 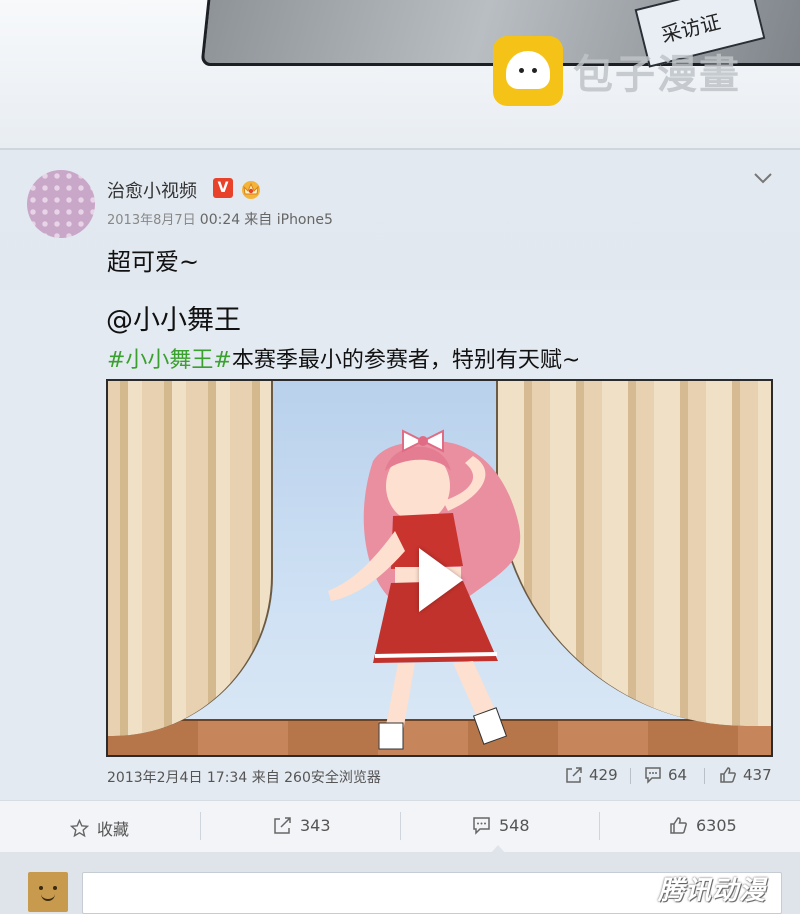 What do you see at coordinates (61, 204) in the screenshot?
I see `avatar` at bounding box center [61, 204].